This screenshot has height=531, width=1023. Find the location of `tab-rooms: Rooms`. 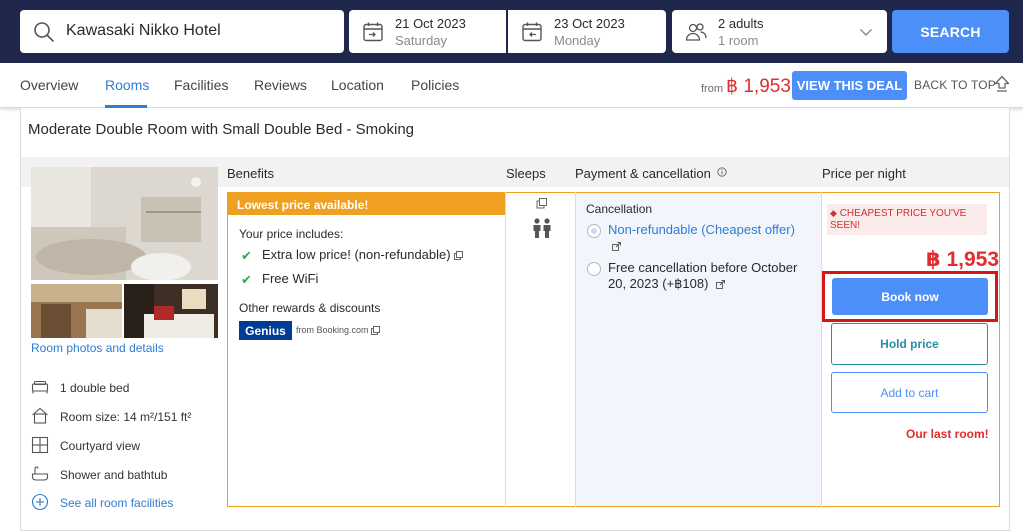

tab-rooms: Rooms is located at coordinates (127, 85).